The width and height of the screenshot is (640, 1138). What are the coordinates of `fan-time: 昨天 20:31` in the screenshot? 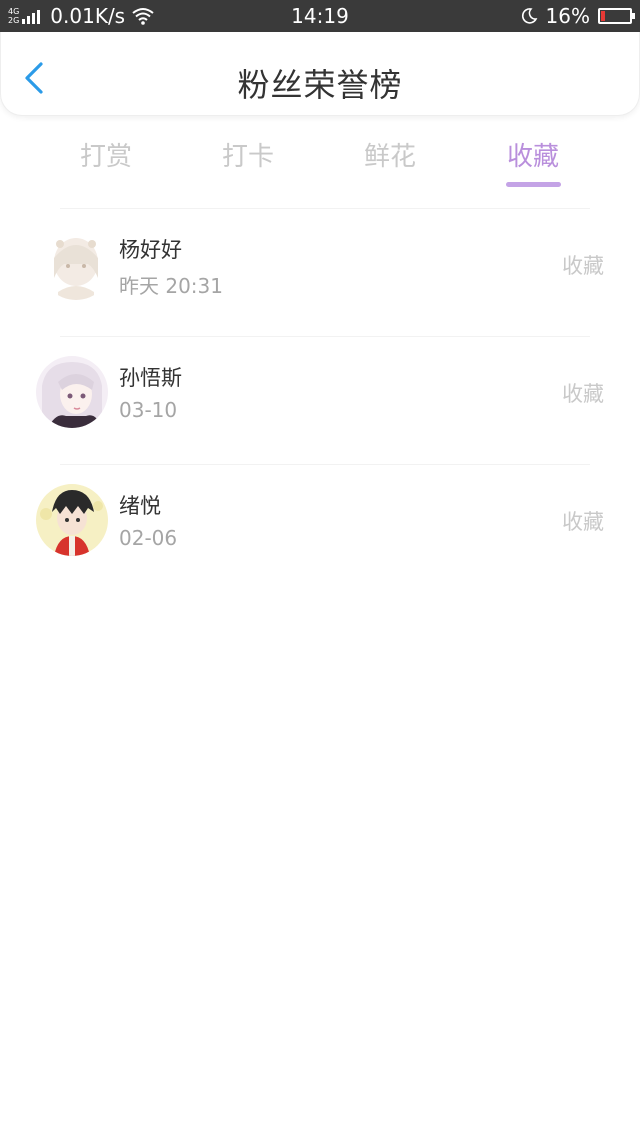 It's located at (171, 286).